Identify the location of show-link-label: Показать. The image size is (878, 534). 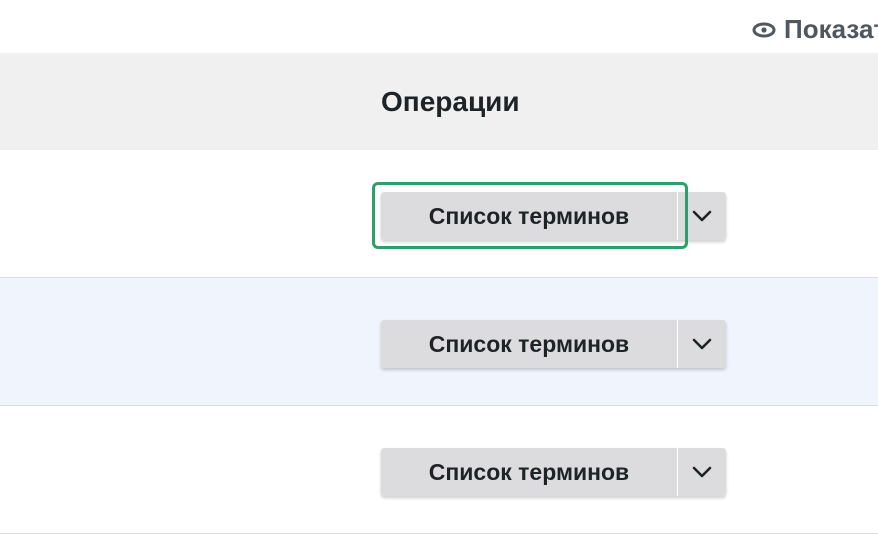
(831, 29).